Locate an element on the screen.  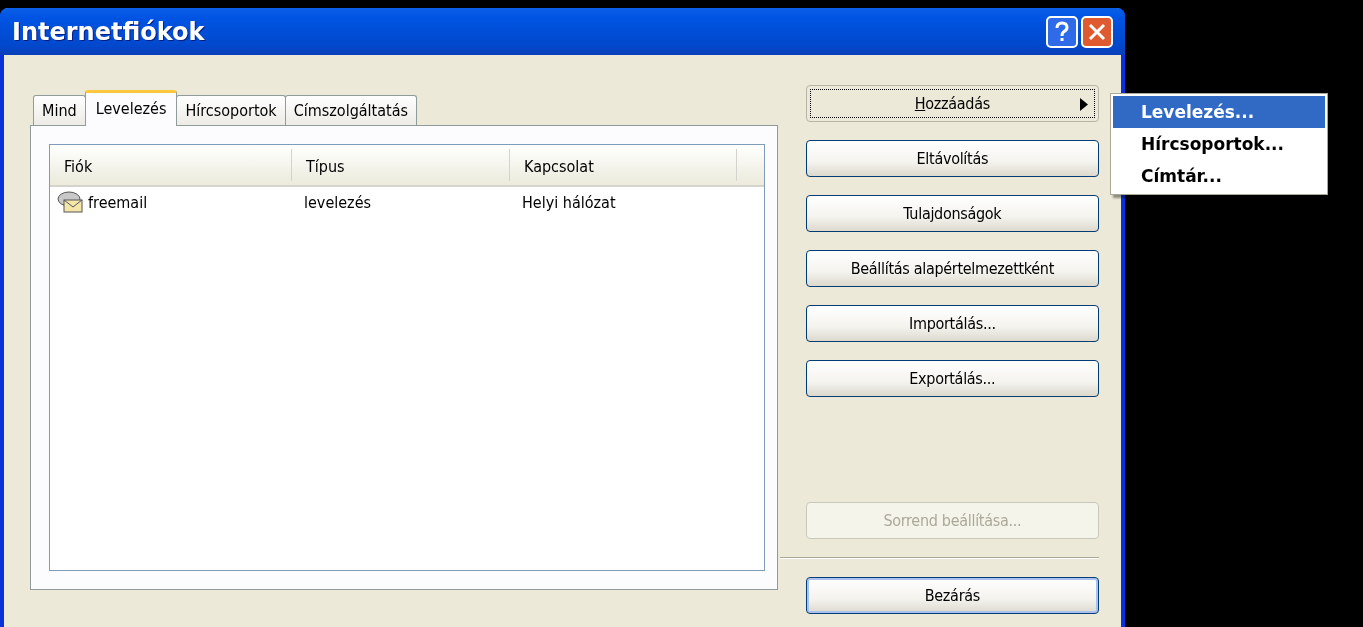
help-icon is located at coordinates (1062, 31).